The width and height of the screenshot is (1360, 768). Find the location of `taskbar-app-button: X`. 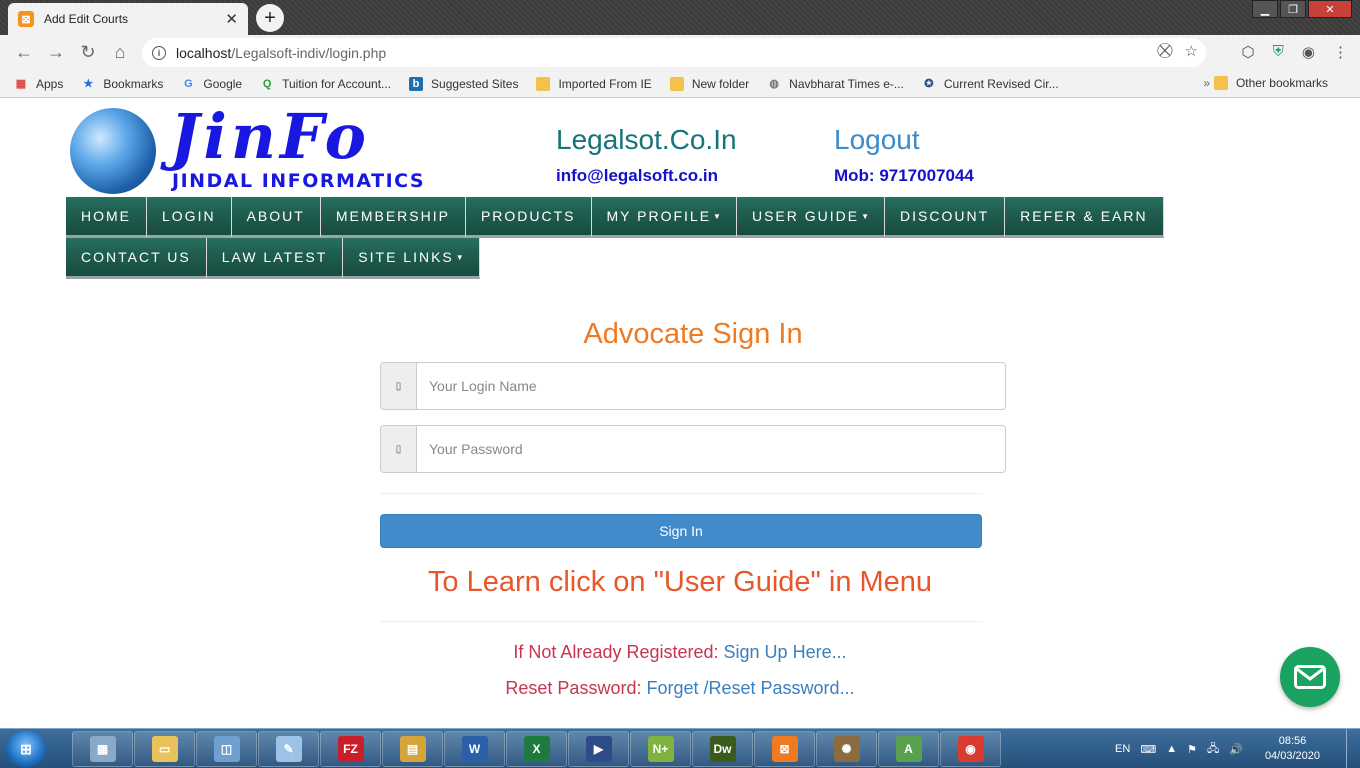

taskbar-app-button: X is located at coordinates (536, 749).